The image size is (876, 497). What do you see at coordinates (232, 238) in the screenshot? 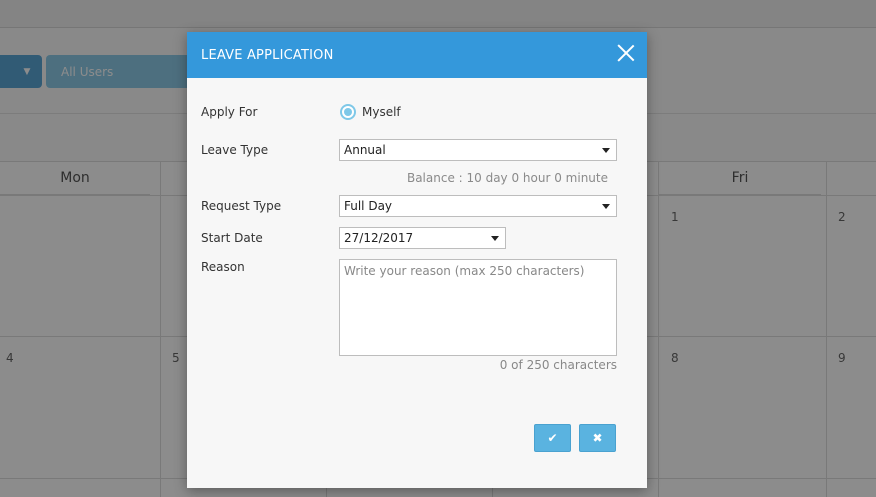
I see `start-date-label: Start Date` at bounding box center [232, 238].